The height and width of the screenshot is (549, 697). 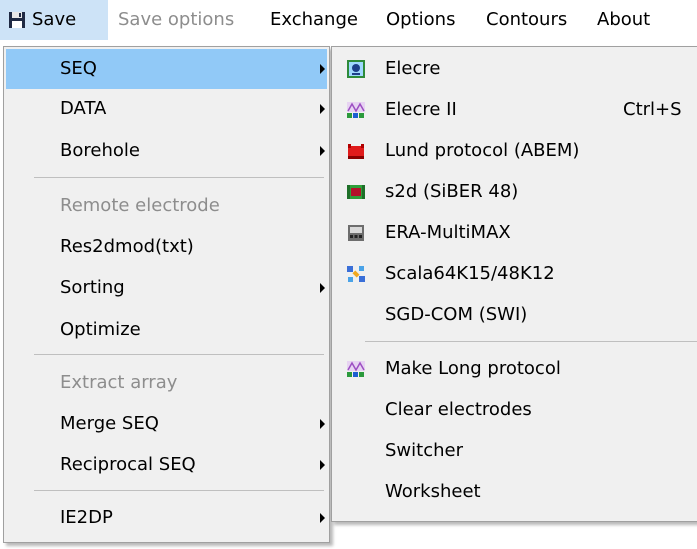 I want to click on submenu-item-elecre-label: Elecre, so click(x=413, y=68).